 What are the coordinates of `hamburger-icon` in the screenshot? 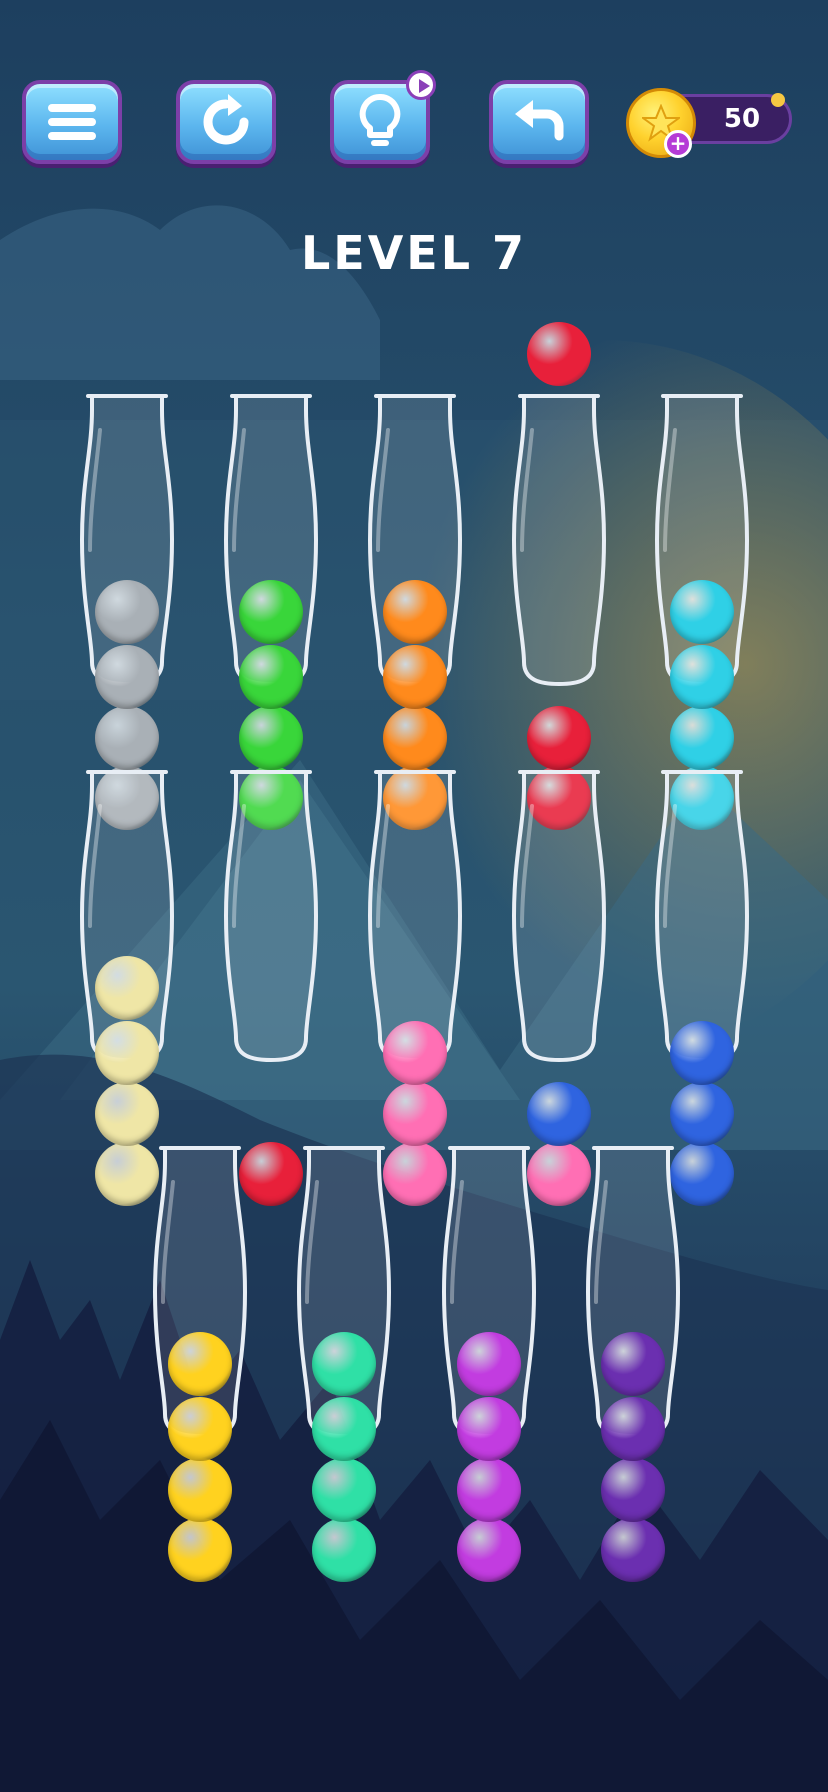 It's located at (72, 122).